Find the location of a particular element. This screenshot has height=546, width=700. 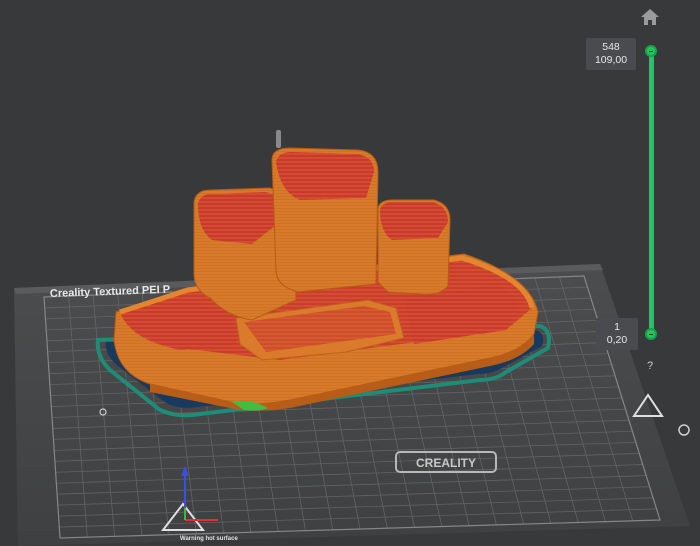

help-icon: ? is located at coordinates (650, 367).